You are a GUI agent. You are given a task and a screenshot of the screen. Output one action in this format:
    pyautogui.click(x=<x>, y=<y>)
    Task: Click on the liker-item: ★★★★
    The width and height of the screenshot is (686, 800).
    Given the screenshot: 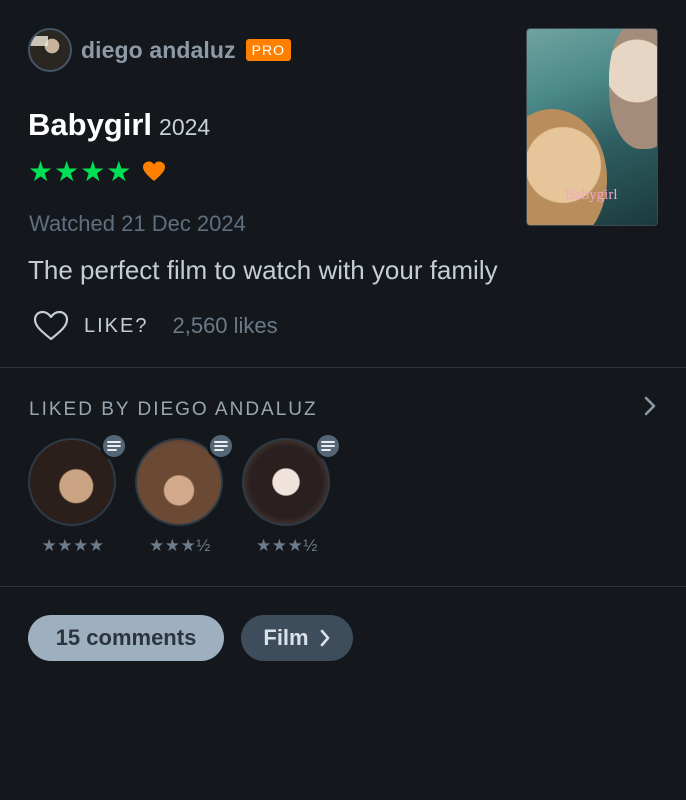 What is the action you would take?
    pyautogui.click(x=78, y=494)
    